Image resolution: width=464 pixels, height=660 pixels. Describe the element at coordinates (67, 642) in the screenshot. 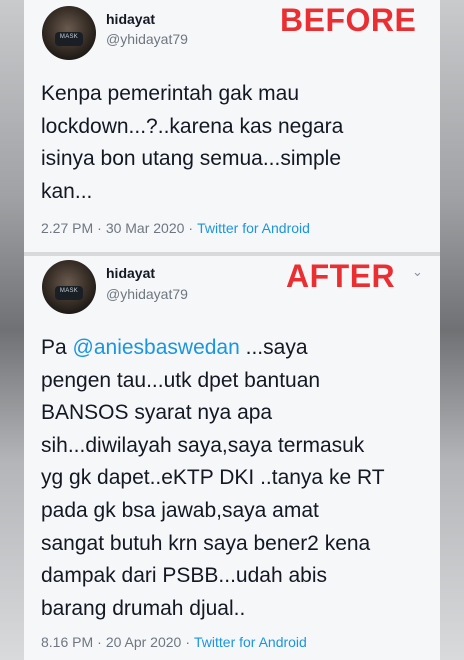

I see `tweet-time: 8.16 PM` at that location.